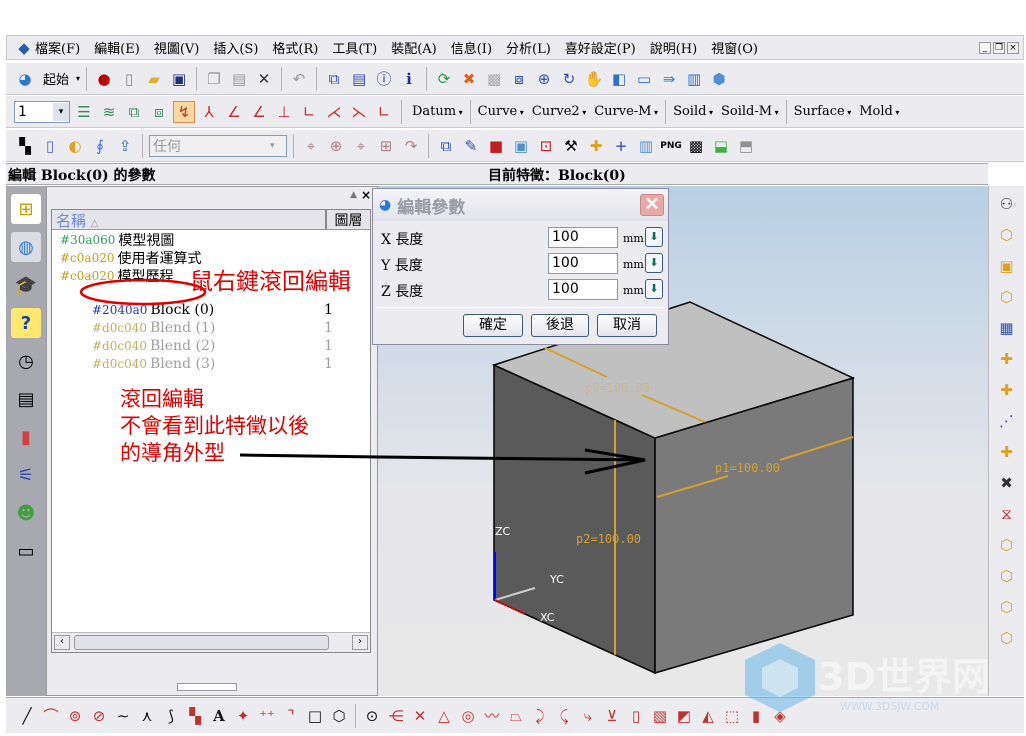  I want to click on dim-label-p2: p2=100.00, so click(608, 539).